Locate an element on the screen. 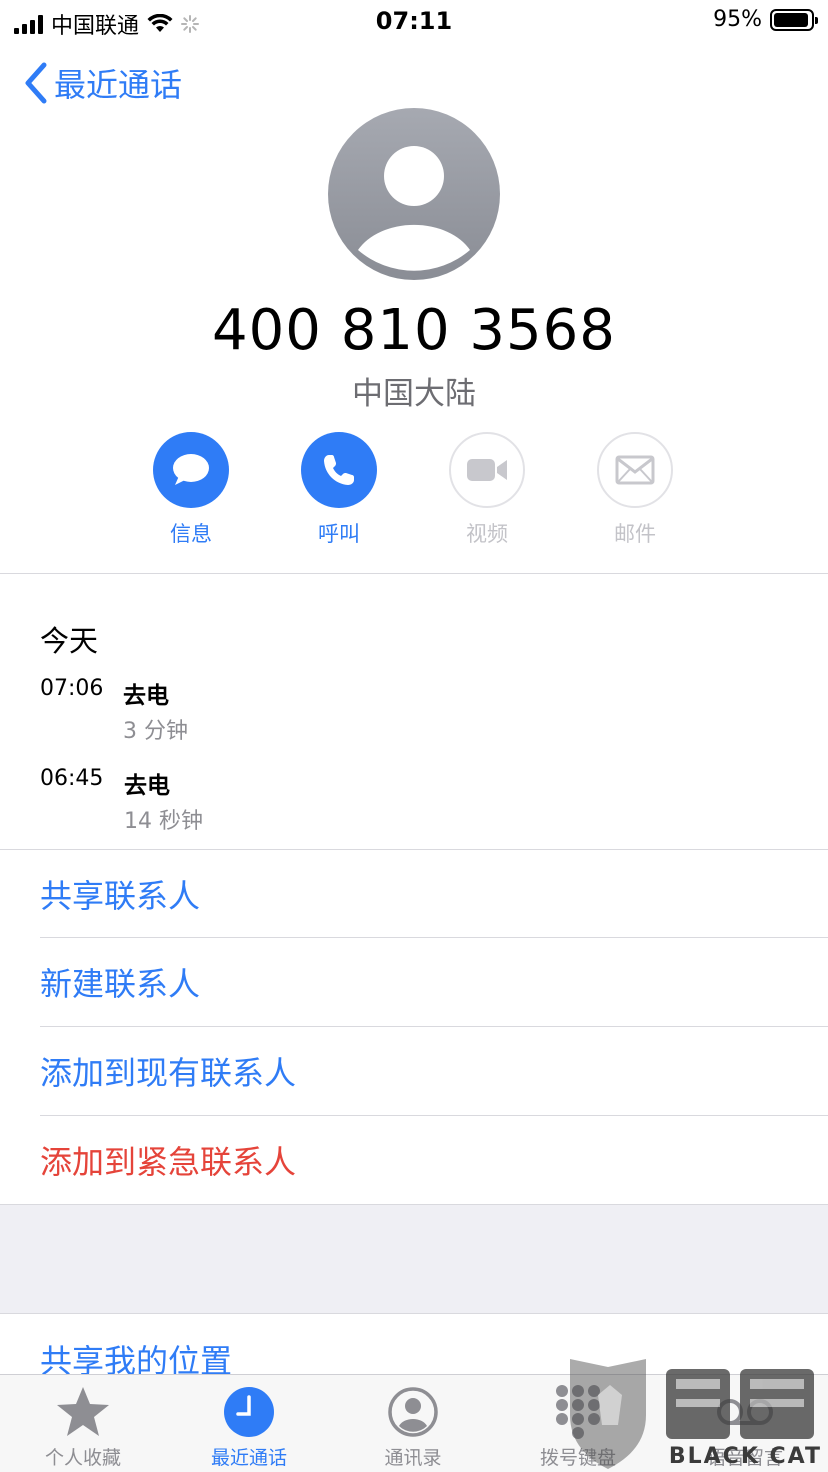  add-to-existing-contact-button: 添加到现有联系人 is located at coordinates (434, 1071).